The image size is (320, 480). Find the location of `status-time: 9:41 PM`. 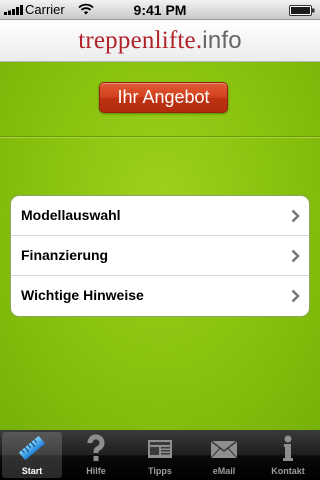

status-time: 9:41 PM is located at coordinates (160, 10).